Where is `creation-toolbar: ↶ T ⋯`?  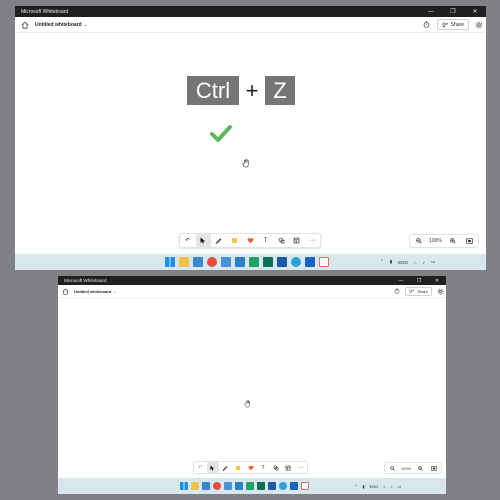 creation-toolbar: ↶ T ⋯ is located at coordinates (250, 240).